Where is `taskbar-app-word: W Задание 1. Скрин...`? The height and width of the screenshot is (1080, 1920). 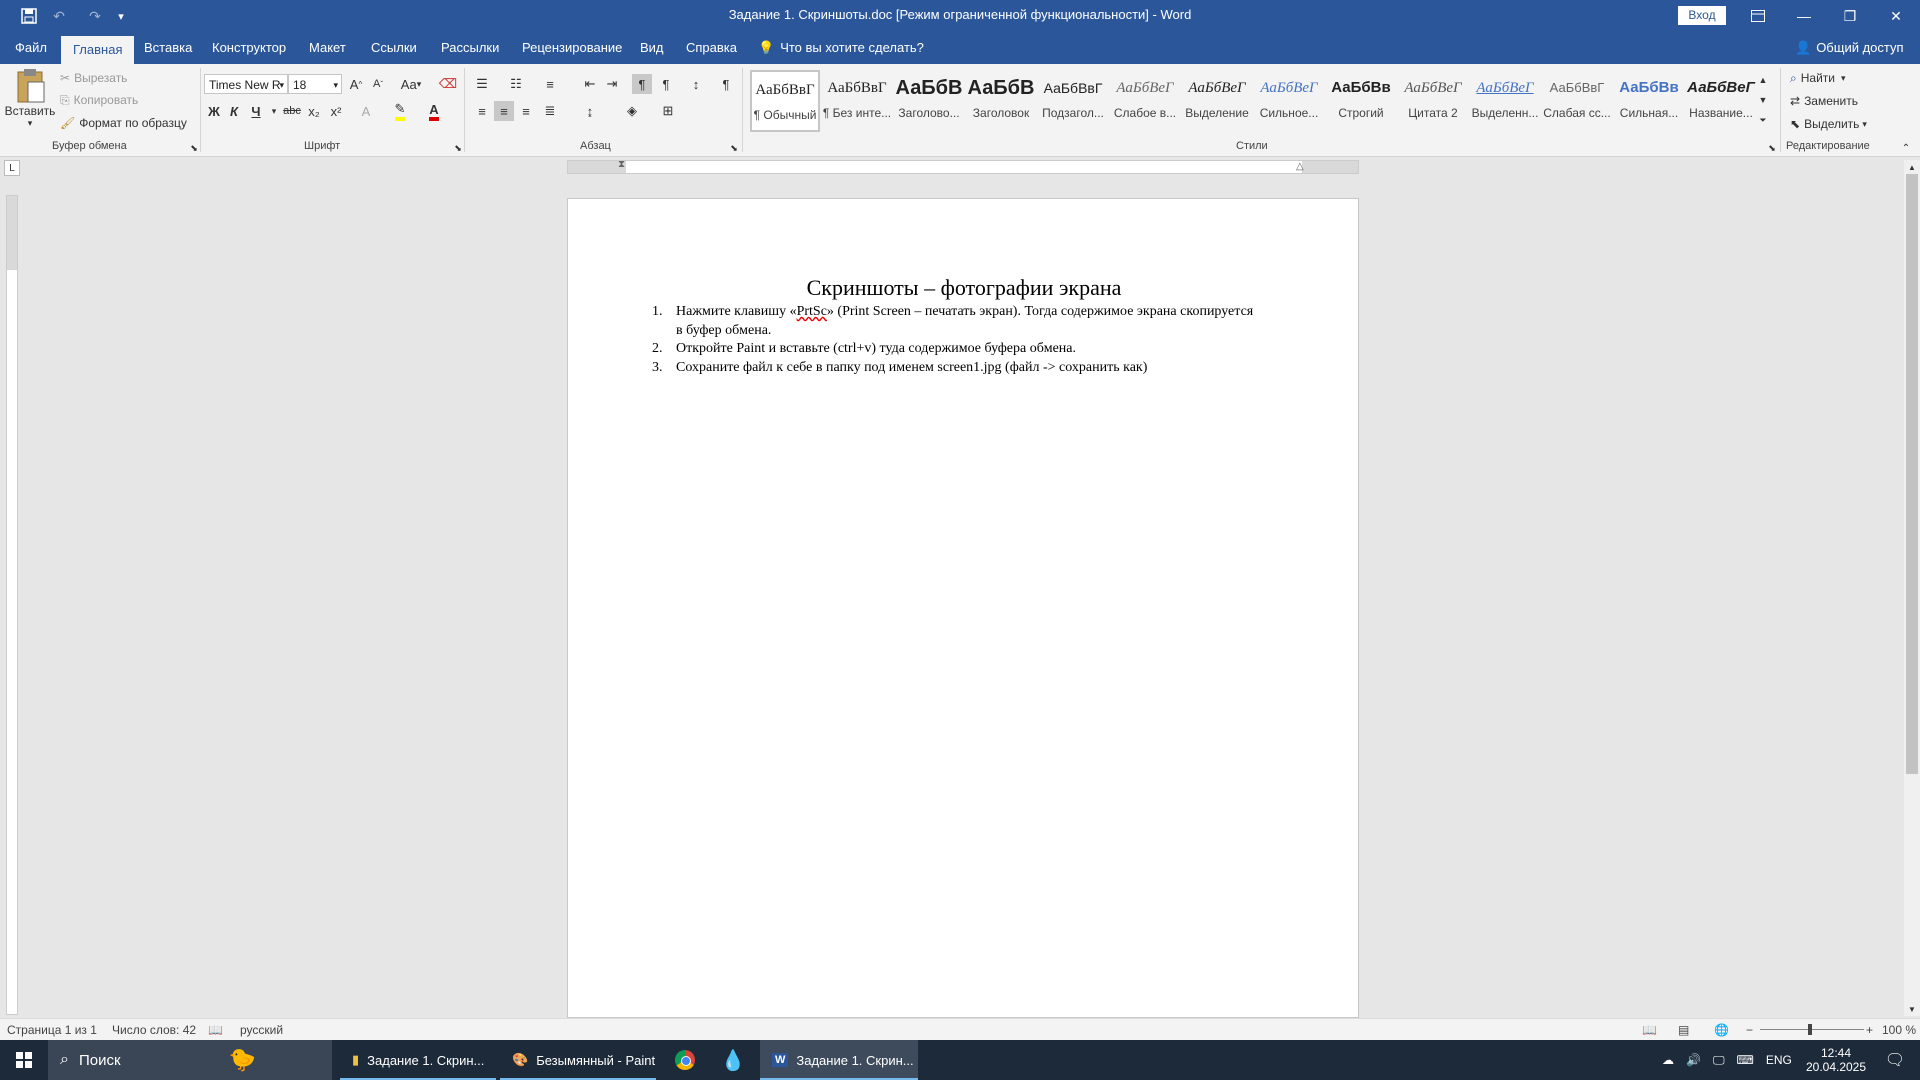
taskbar-app-word: W Задание 1. Скрин... is located at coordinates (839, 1060).